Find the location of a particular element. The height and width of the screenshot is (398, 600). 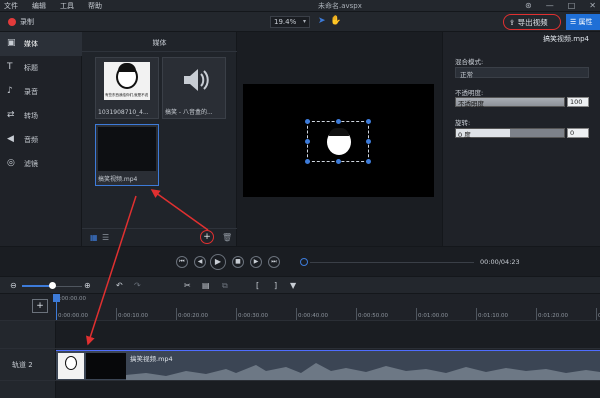

menu-edit: 编辑 is located at coordinates (39, 6).